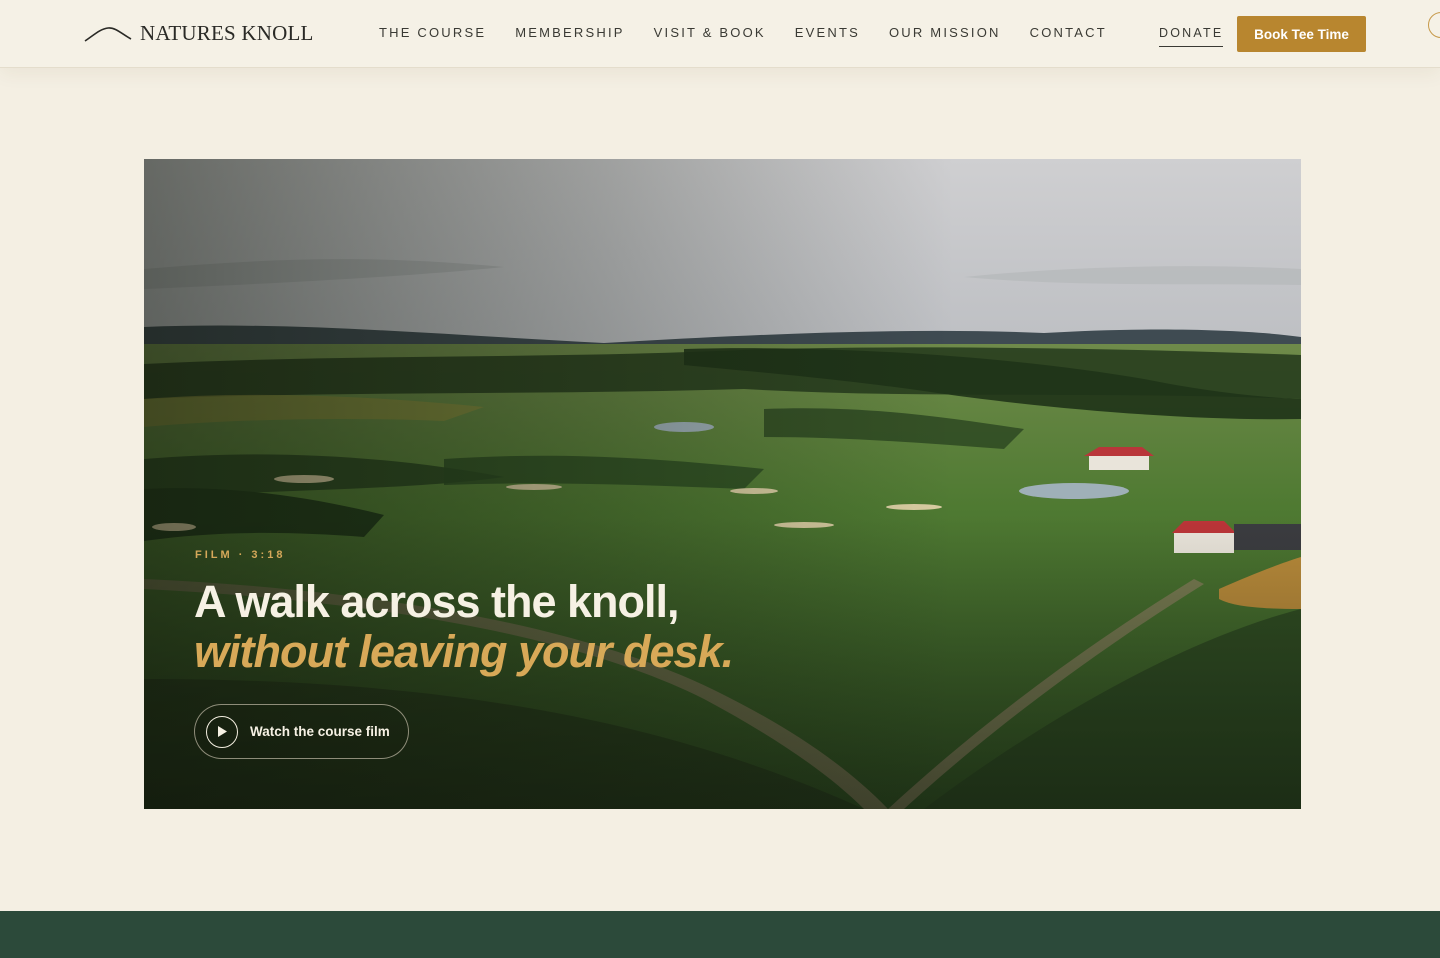 The width and height of the screenshot is (1440, 958). Describe the element at coordinates (437, 601) in the screenshot. I see `hero-headline: A walk across the knoll,` at that location.